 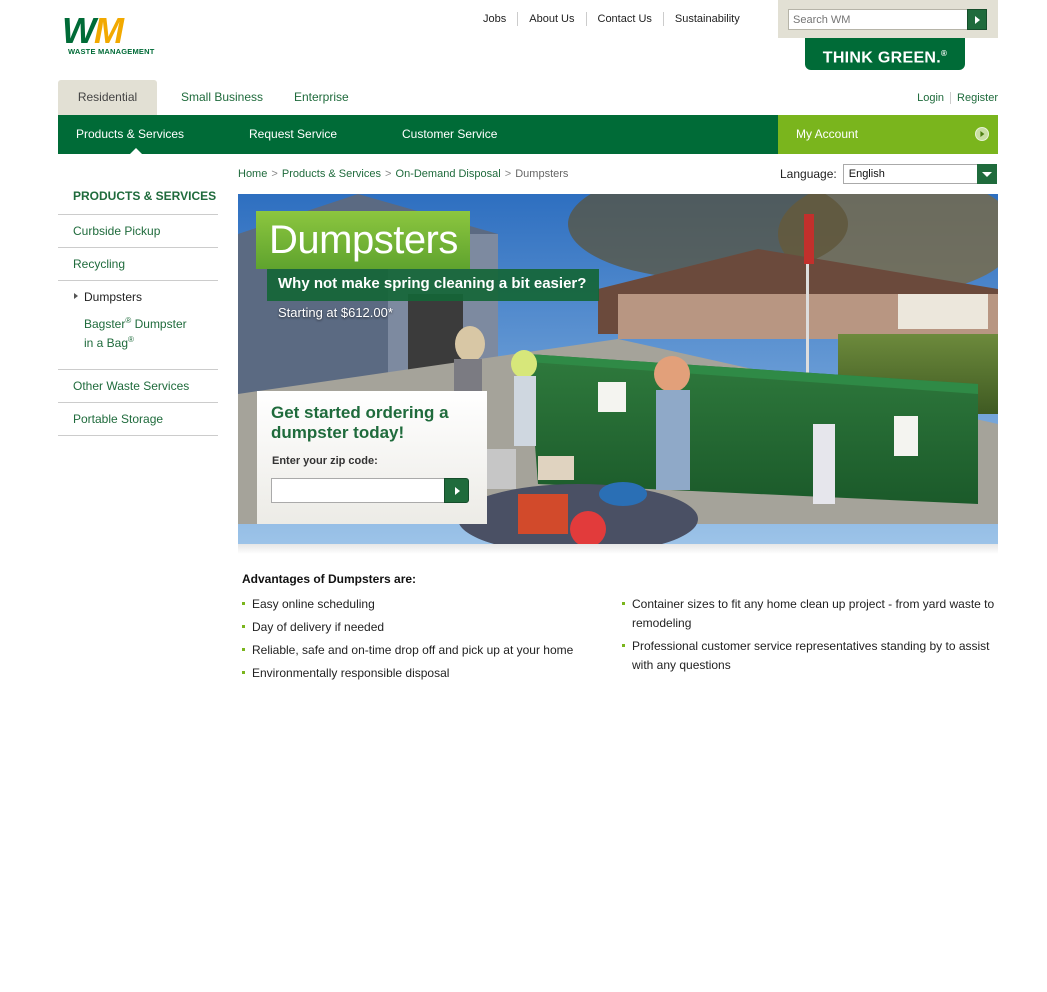 What do you see at coordinates (878, 19) in the screenshot?
I see `search-input` at bounding box center [878, 19].